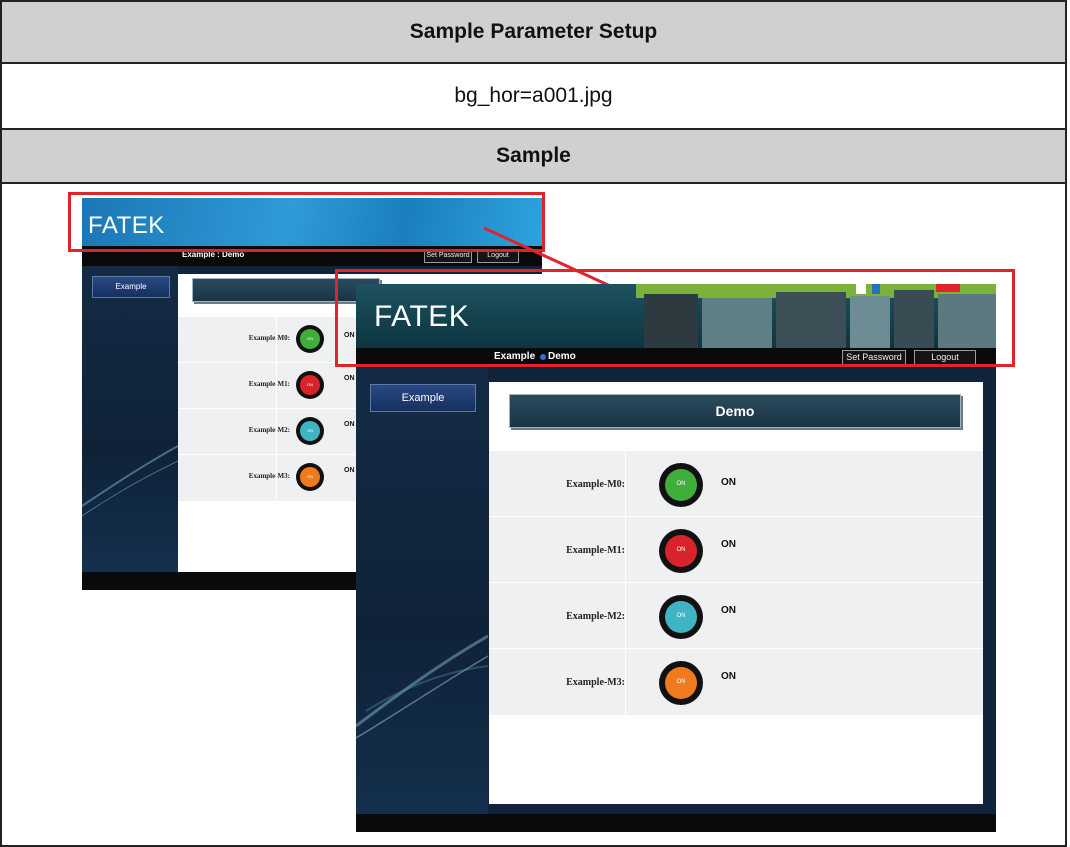 The height and width of the screenshot is (847, 1070). I want to click on front-row-label: Example-M2:, so click(595, 616).